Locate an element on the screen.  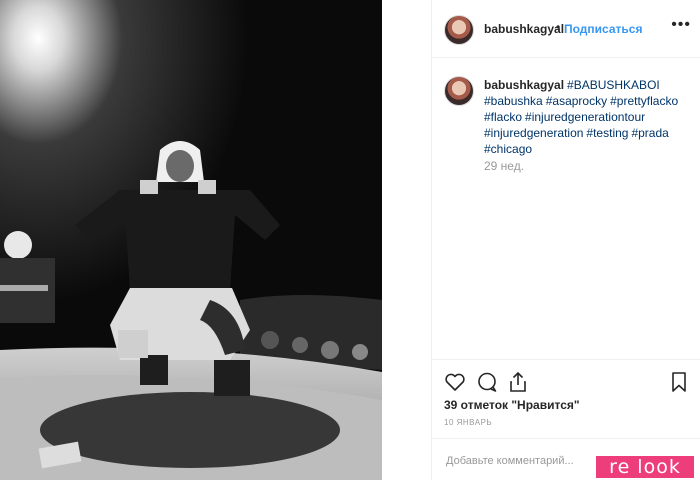
caption-username: babushkagyal is located at coordinates (524, 85).